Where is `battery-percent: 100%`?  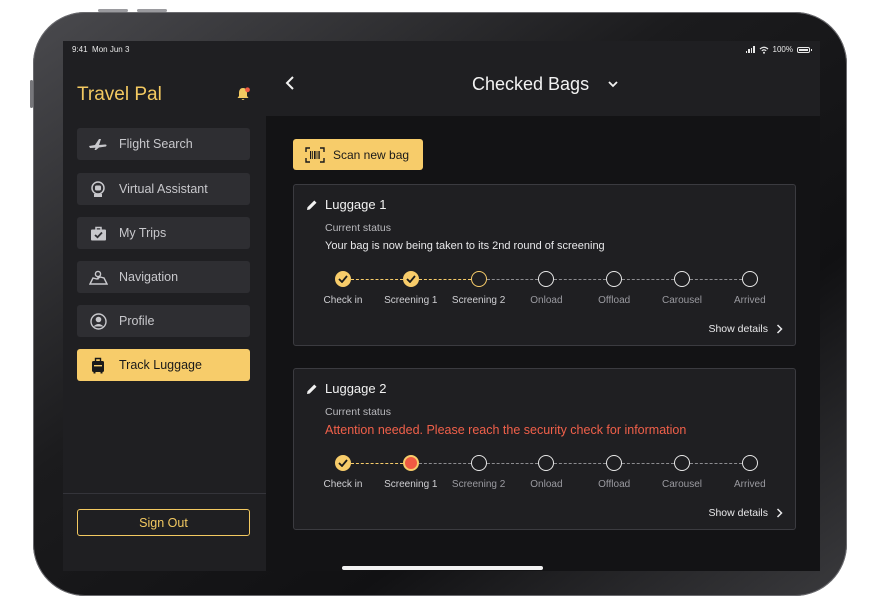 battery-percent: 100% is located at coordinates (782, 49).